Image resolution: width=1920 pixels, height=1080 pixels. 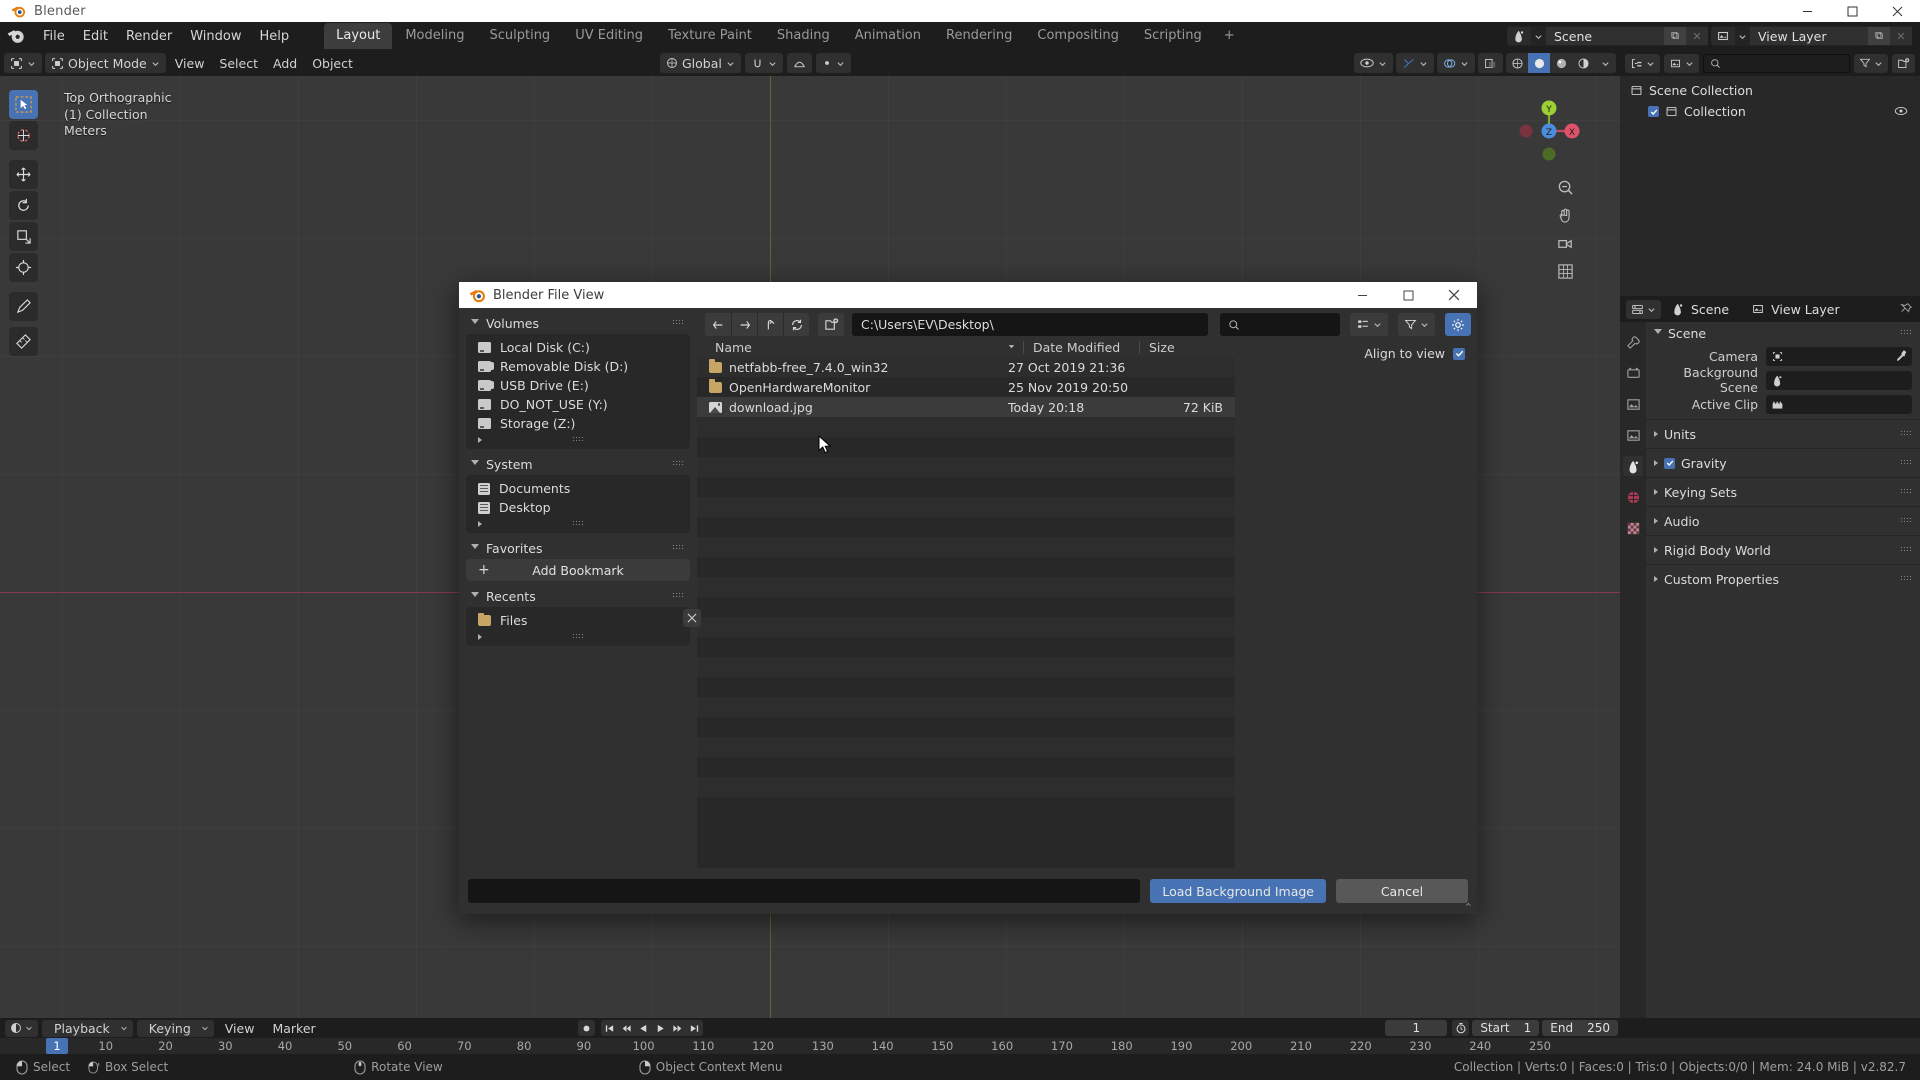 What do you see at coordinates (23, 341) in the screenshot?
I see `tool-measure` at bounding box center [23, 341].